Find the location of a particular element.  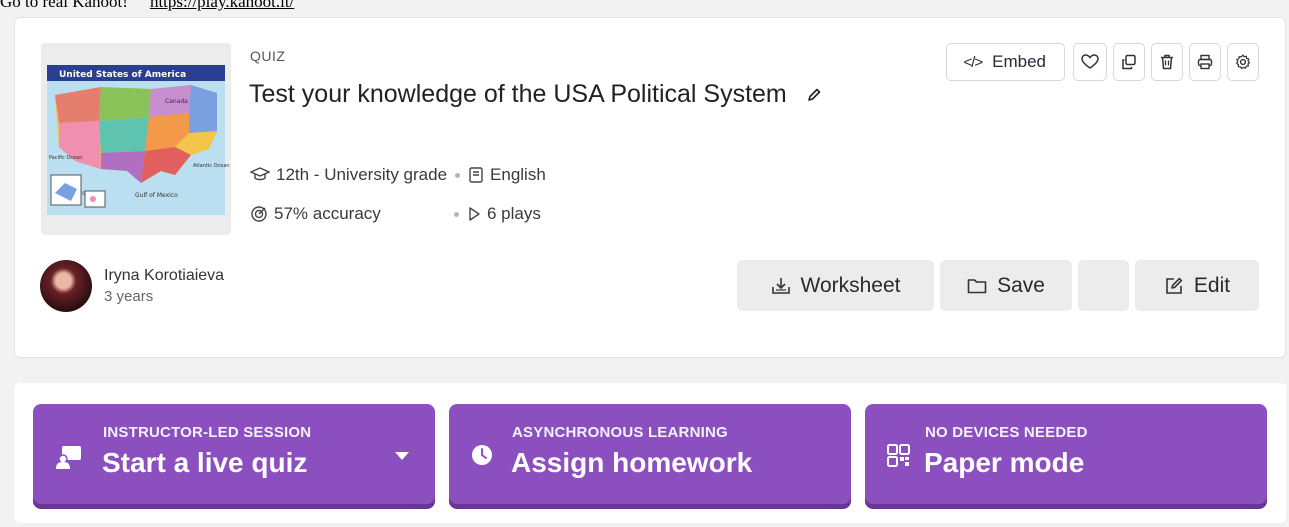

gear-icon is located at coordinates (1243, 62).